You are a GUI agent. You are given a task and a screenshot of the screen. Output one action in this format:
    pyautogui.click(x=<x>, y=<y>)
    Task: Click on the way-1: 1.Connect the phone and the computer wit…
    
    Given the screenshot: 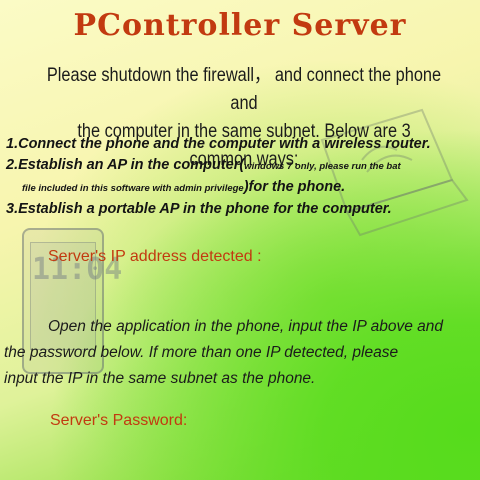 What is the action you would take?
    pyautogui.click(x=218, y=144)
    